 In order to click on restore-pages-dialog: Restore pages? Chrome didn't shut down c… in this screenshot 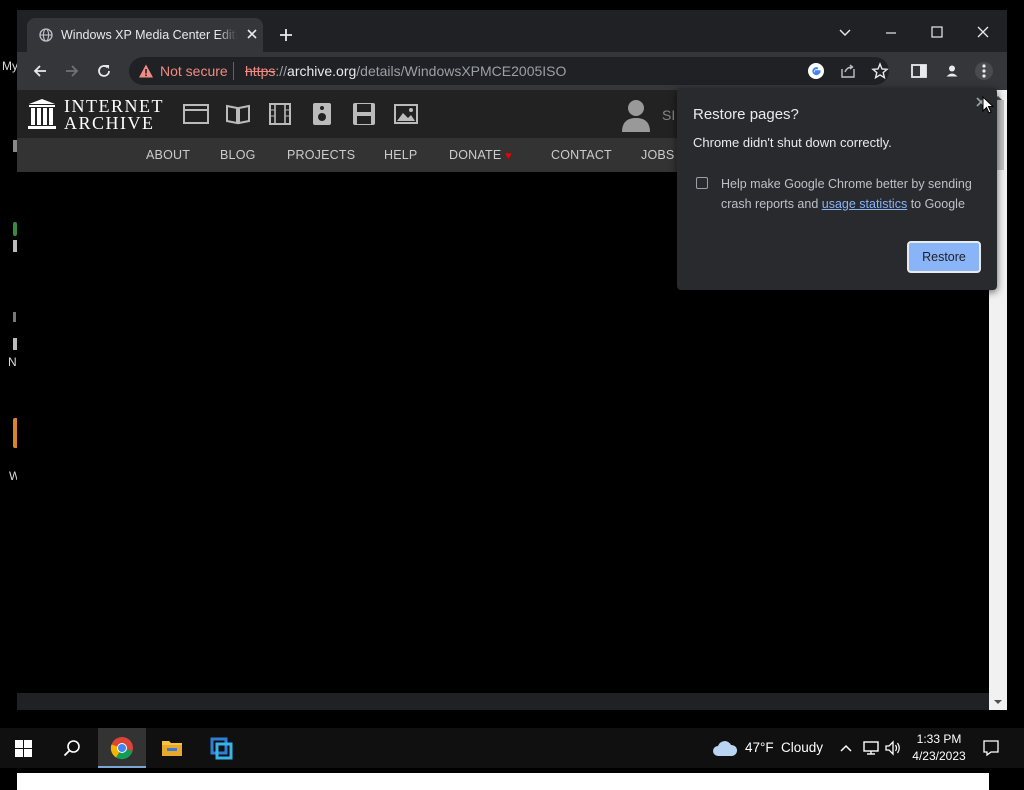, I will do `click(837, 189)`.